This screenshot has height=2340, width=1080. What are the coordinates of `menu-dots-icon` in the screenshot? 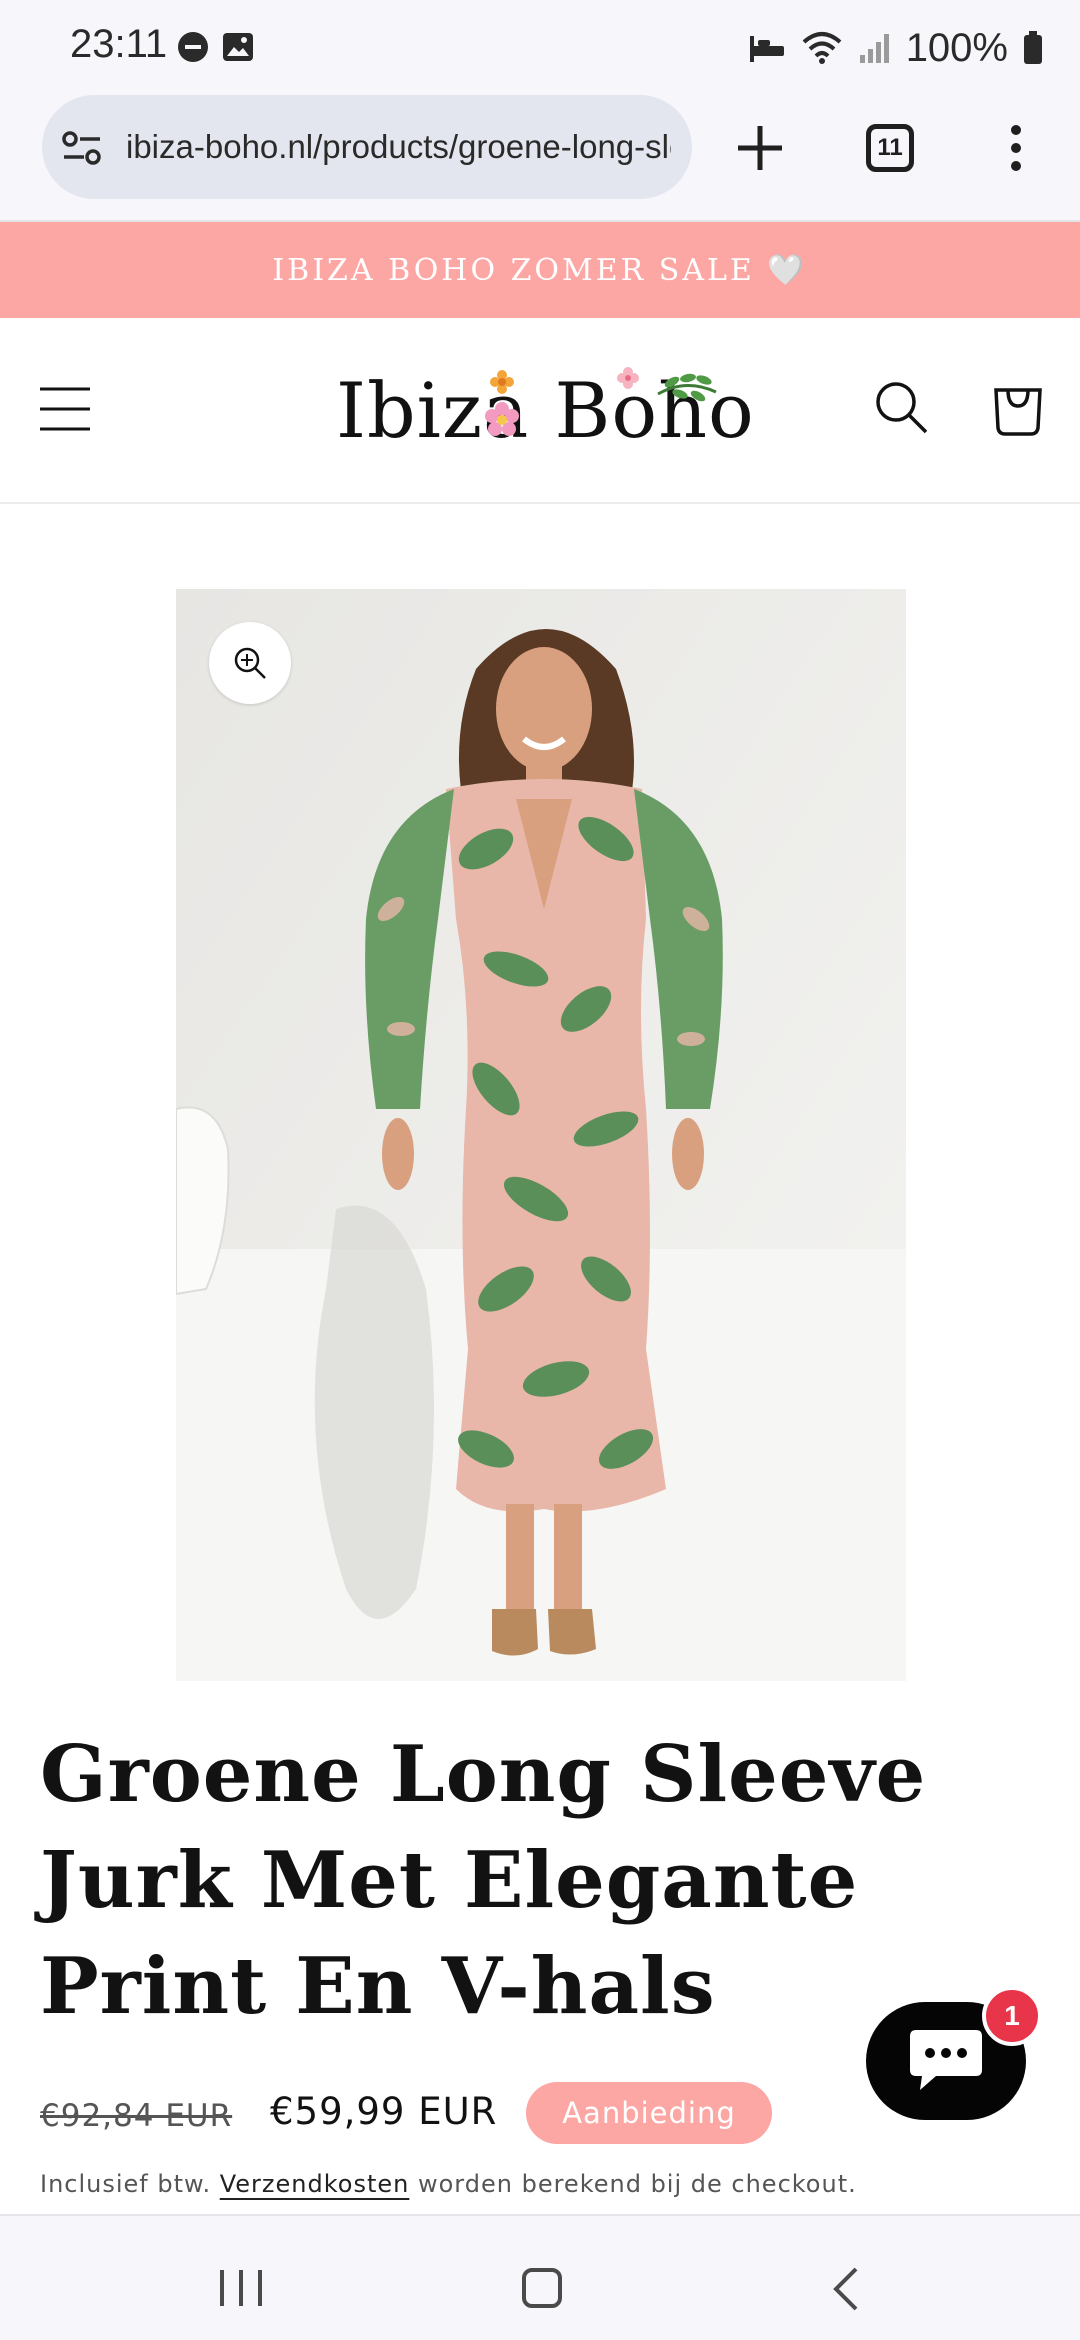 It's located at (1016, 148).